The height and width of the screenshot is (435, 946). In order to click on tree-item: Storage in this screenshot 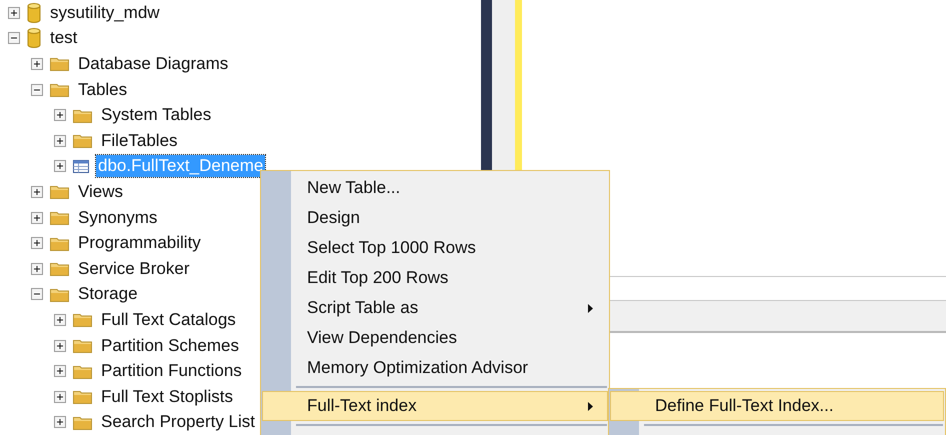, I will do `click(108, 294)`.